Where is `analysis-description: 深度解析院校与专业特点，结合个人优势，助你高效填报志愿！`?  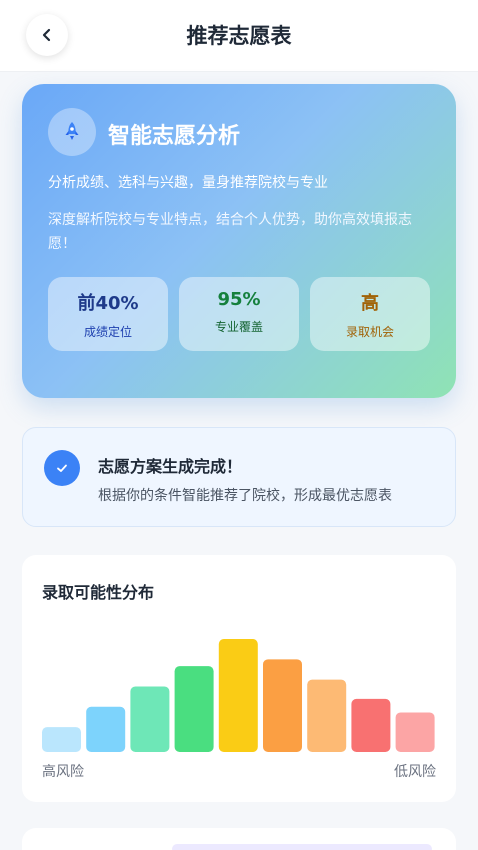
analysis-description: 深度解析院校与专业特点，结合个人优势，助你高效填报志愿！ is located at coordinates (230, 232).